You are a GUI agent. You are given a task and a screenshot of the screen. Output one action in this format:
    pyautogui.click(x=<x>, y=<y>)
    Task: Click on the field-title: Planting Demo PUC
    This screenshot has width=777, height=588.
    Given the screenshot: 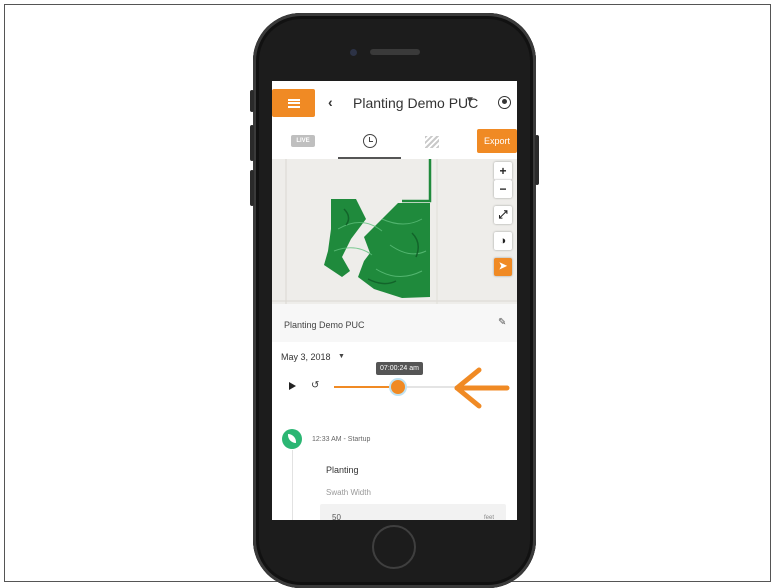 What is the action you would take?
    pyautogui.click(x=415, y=103)
    